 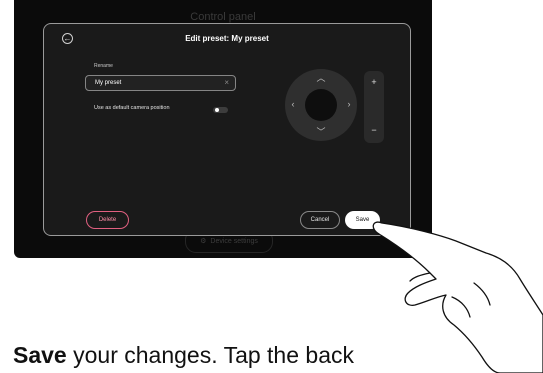 What do you see at coordinates (457, 297) in the screenshot?
I see `pointing-hand-illustration` at bounding box center [457, 297].